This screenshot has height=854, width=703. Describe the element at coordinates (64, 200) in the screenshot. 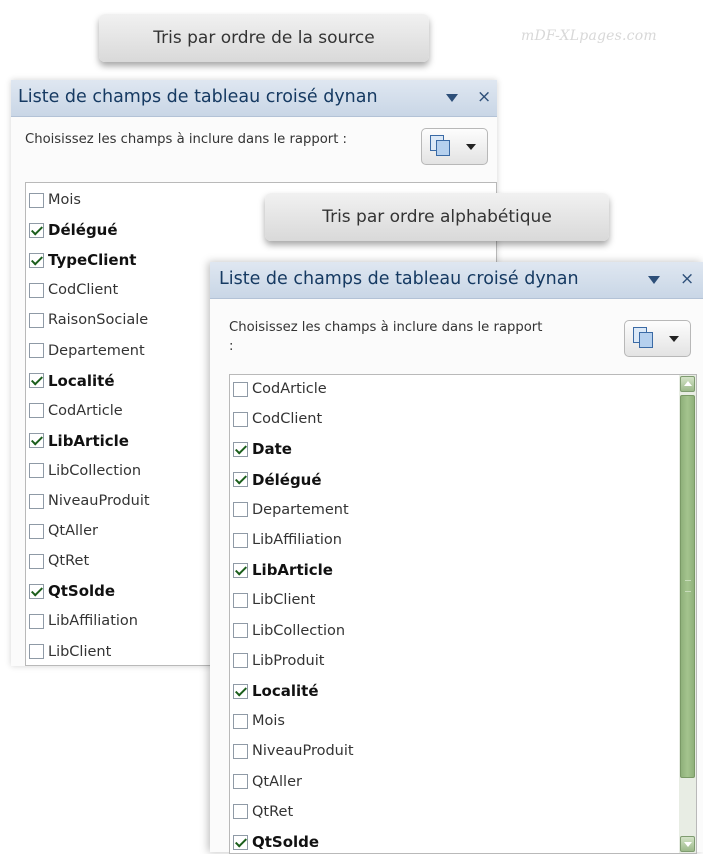

I see `field-label: Mois` at that location.